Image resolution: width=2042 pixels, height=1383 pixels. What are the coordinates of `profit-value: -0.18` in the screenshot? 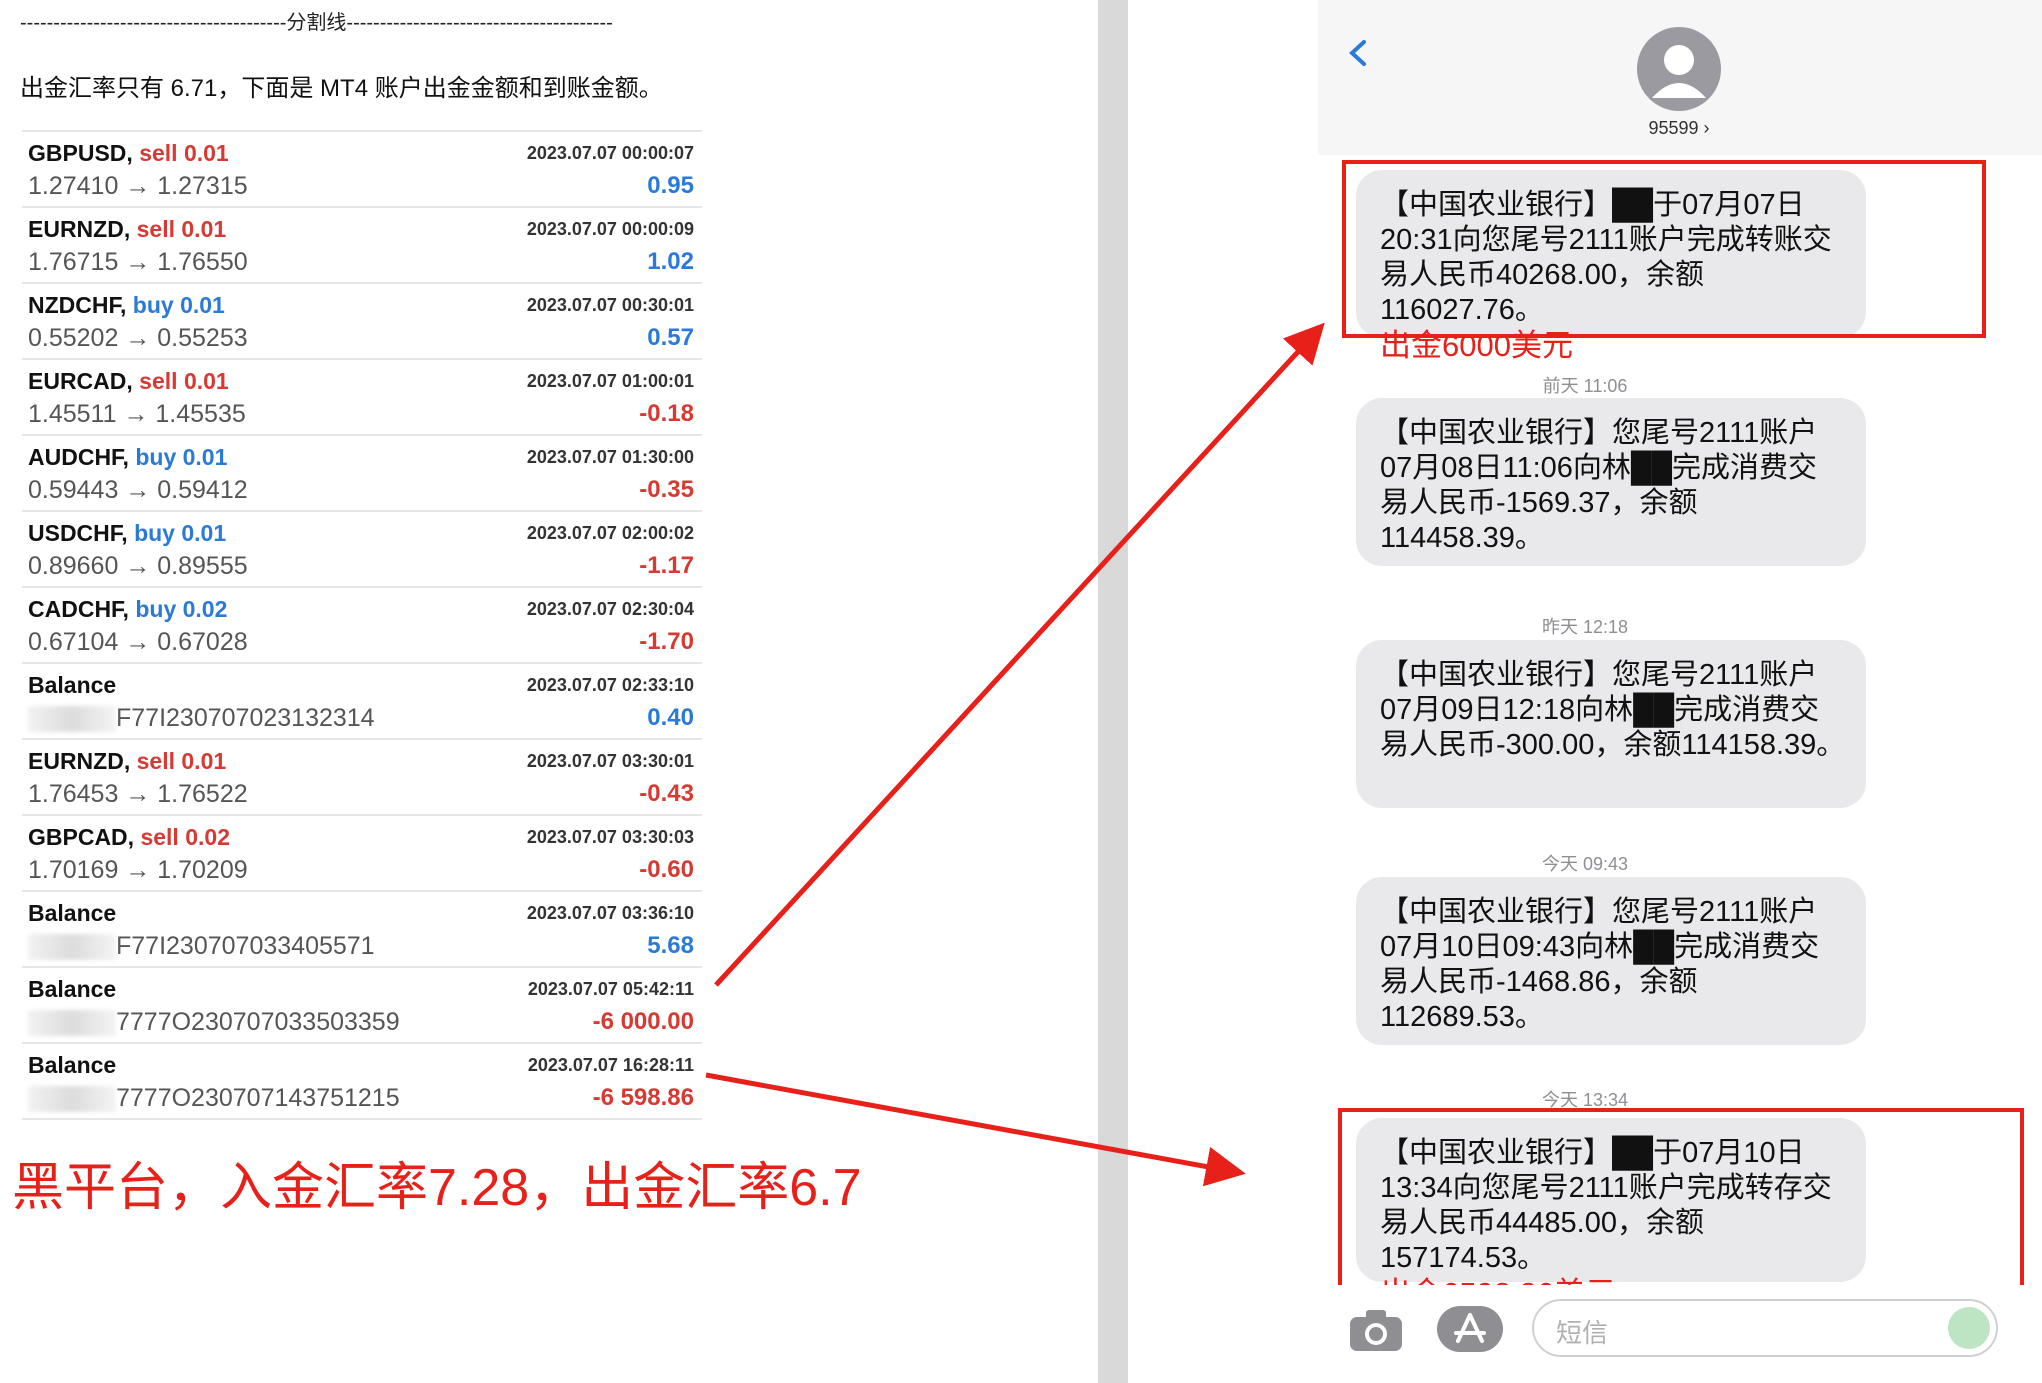 It's located at (666, 413).